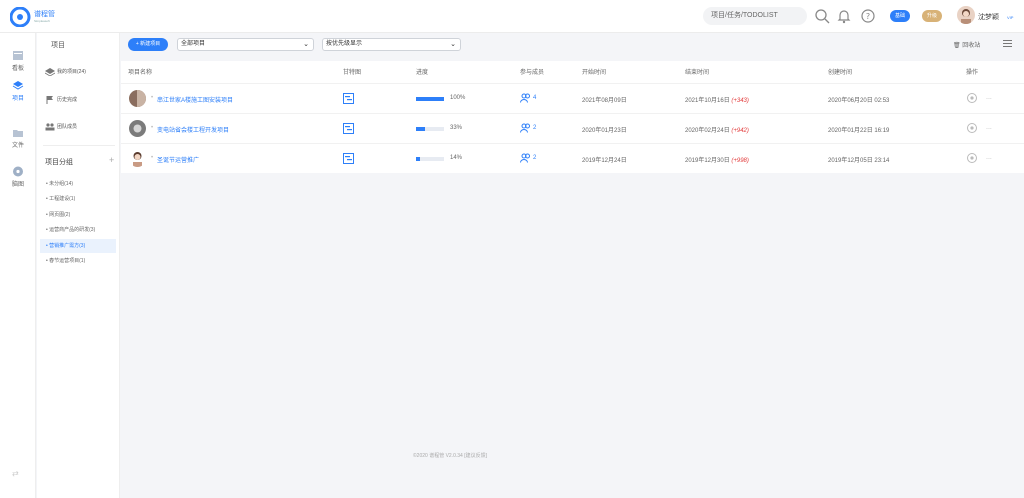  I want to click on end-date: 2019年12月30日 (+998), so click(717, 159).